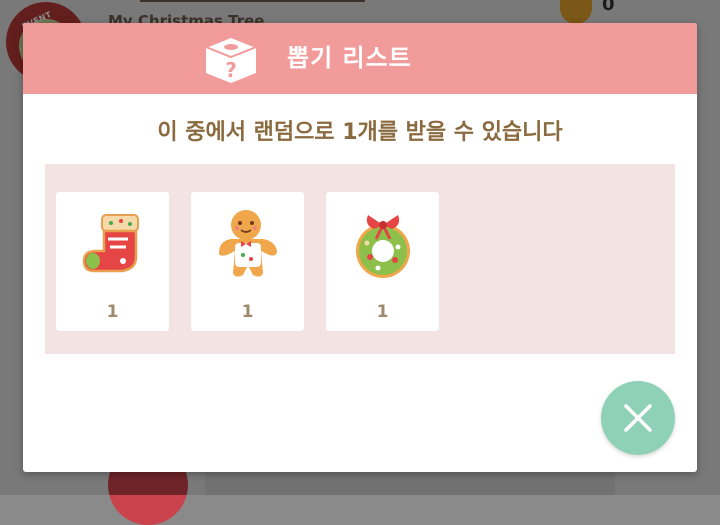 This screenshot has height=525, width=720. What do you see at coordinates (110, 243) in the screenshot?
I see `stocking-cookie-icon` at bounding box center [110, 243].